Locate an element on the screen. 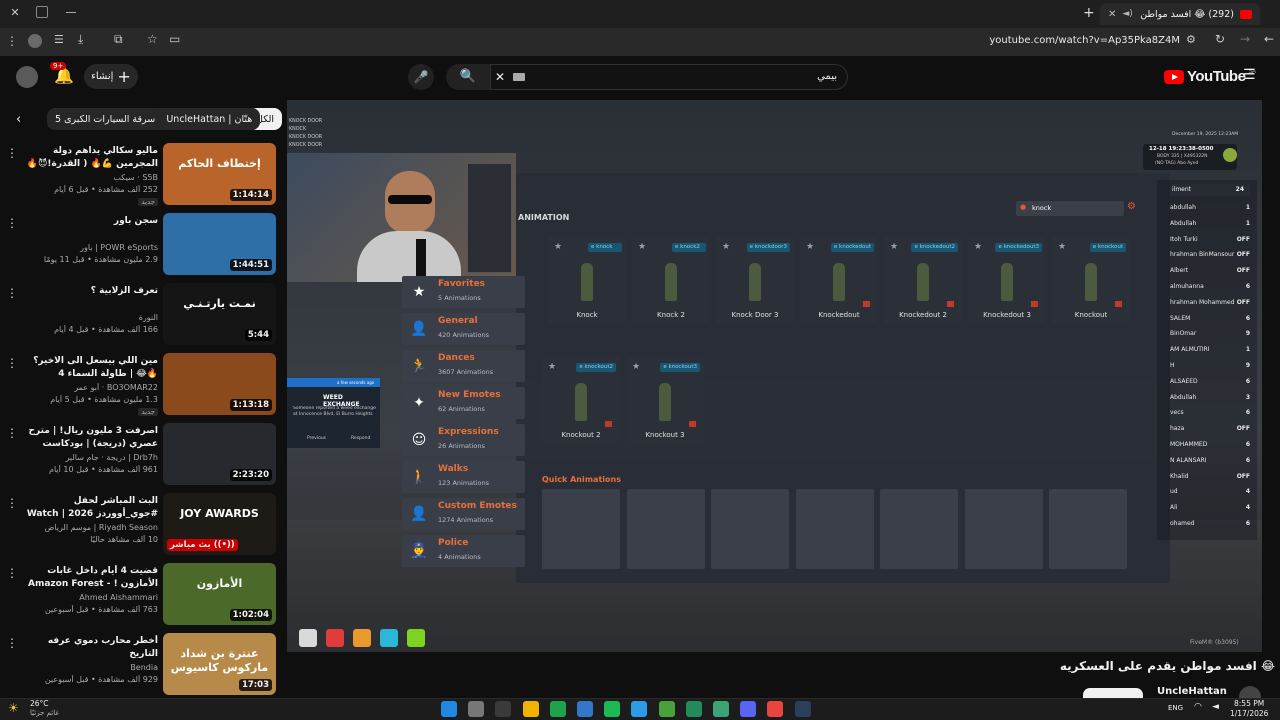  profile-icon is located at coordinates (35, 41).